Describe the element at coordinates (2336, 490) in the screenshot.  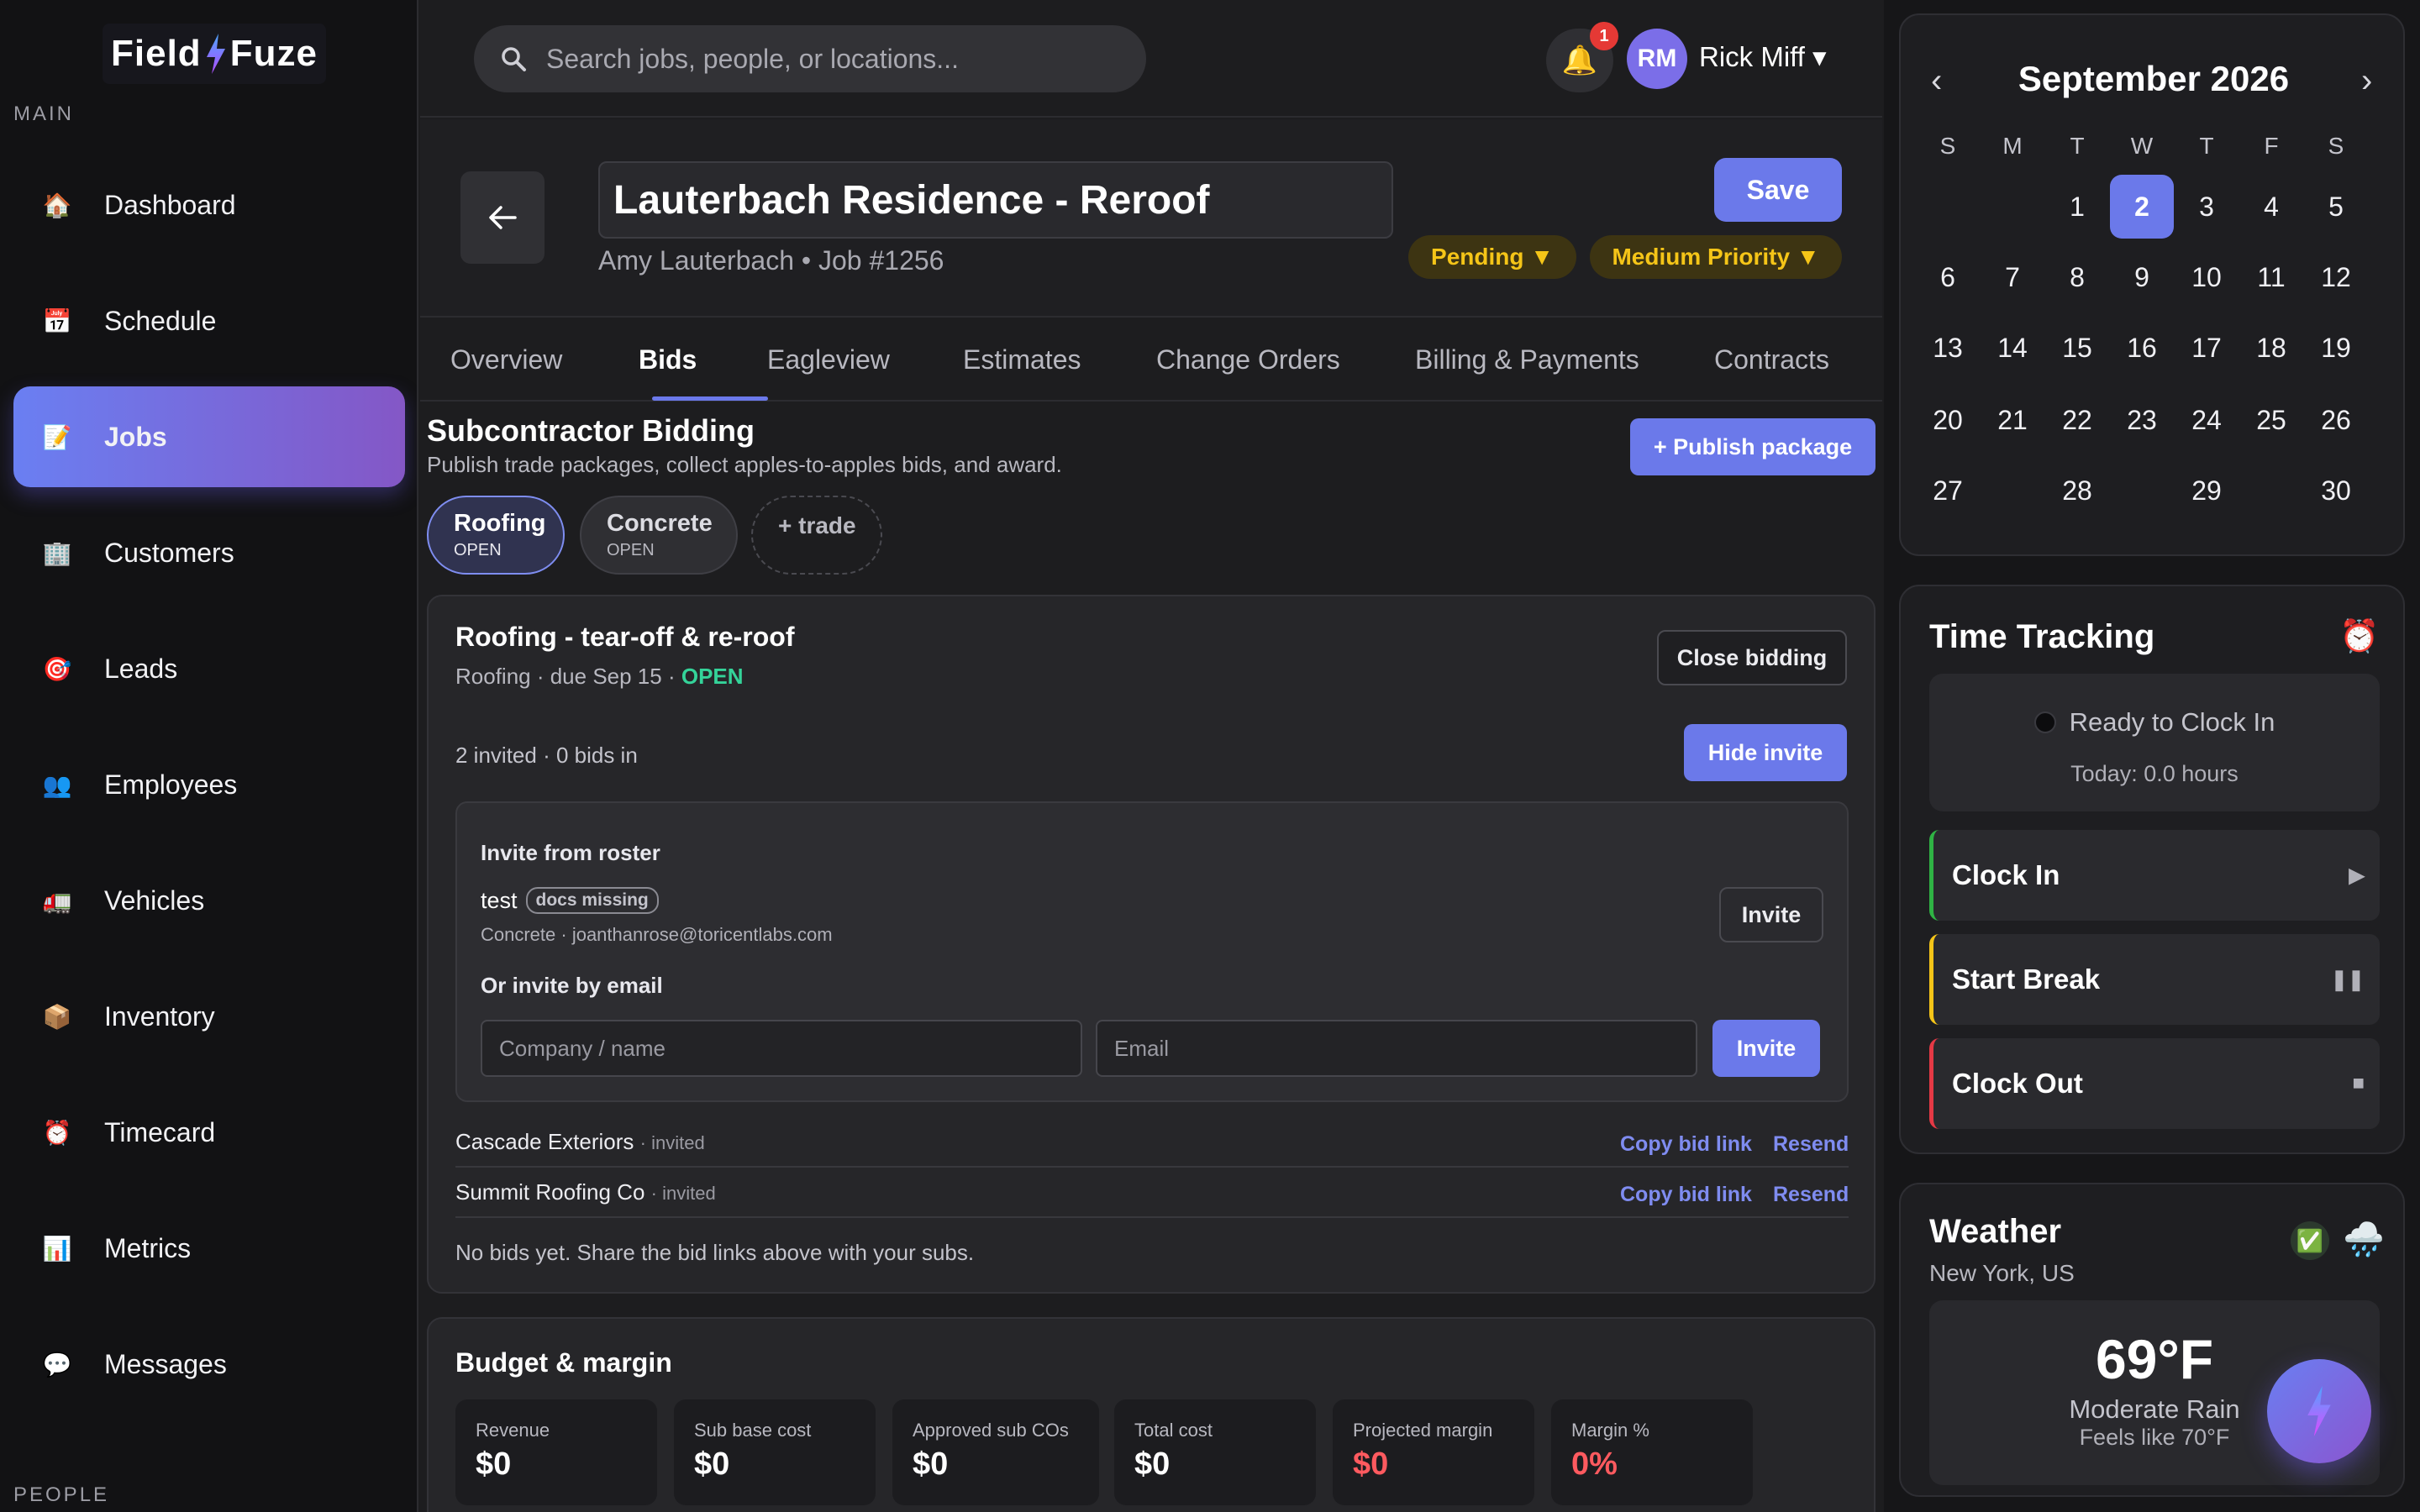
I see `calendar-day: 30` at that location.